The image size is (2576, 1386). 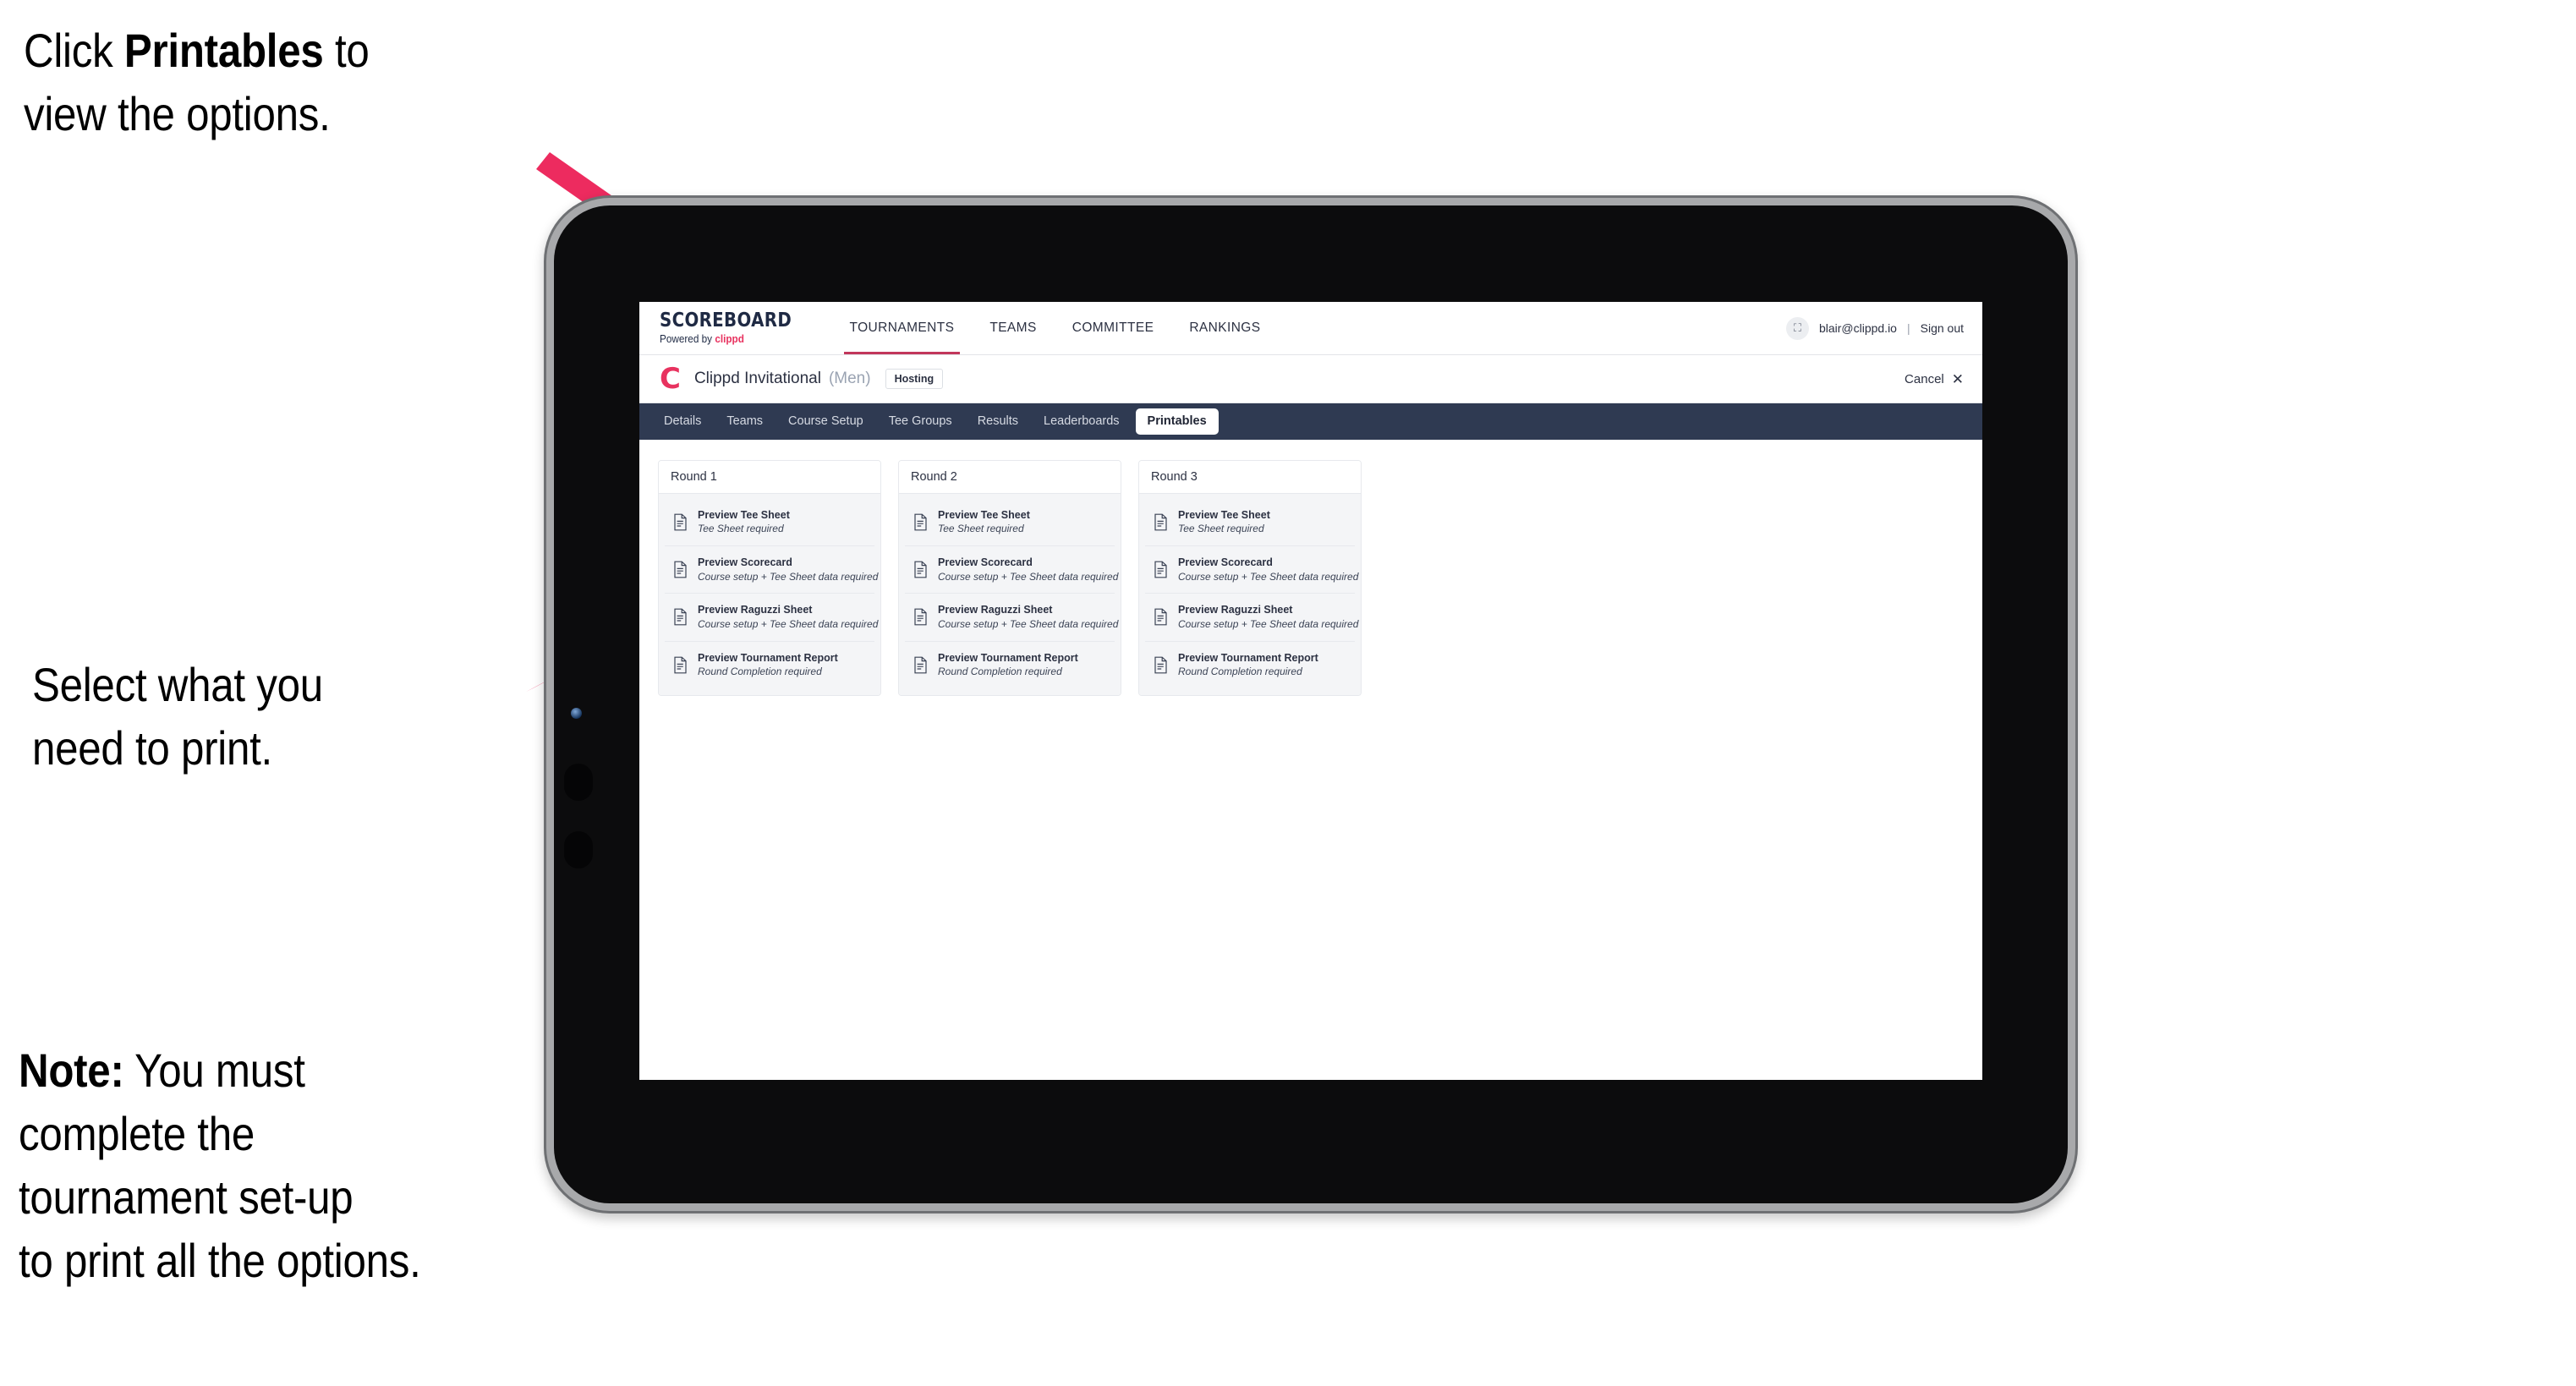 I want to click on tournament-gender: (Men), so click(x=849, y=378).